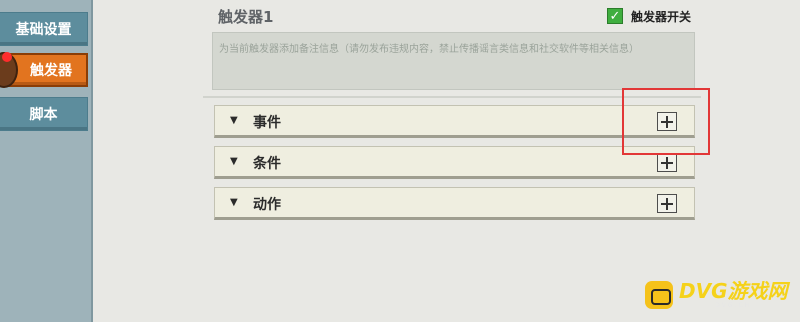  Describe the element at coordinates (659, 295) in the screenshot. I see `gamepad-logo-icon` at that location.